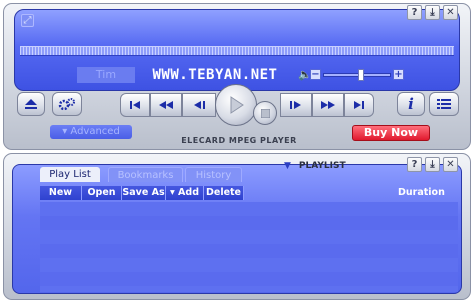 The width and height of the screenshot is (474, 302). Describe the element at coordinates (70, 174) in the screenshot. I see `tab-play-list: Play List` at that location.